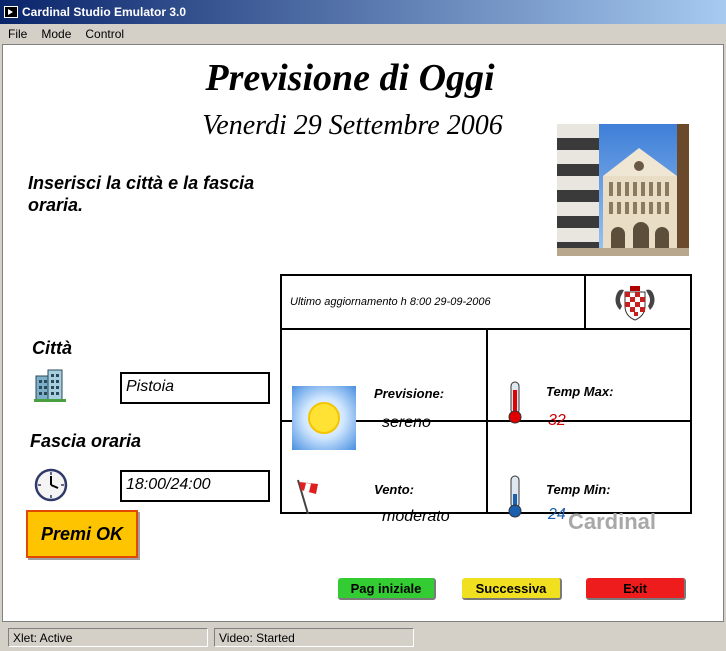  Describe the element at coordinates (409, 393) in the screenshot. I see `forecast-label: Previsione:` at that location.